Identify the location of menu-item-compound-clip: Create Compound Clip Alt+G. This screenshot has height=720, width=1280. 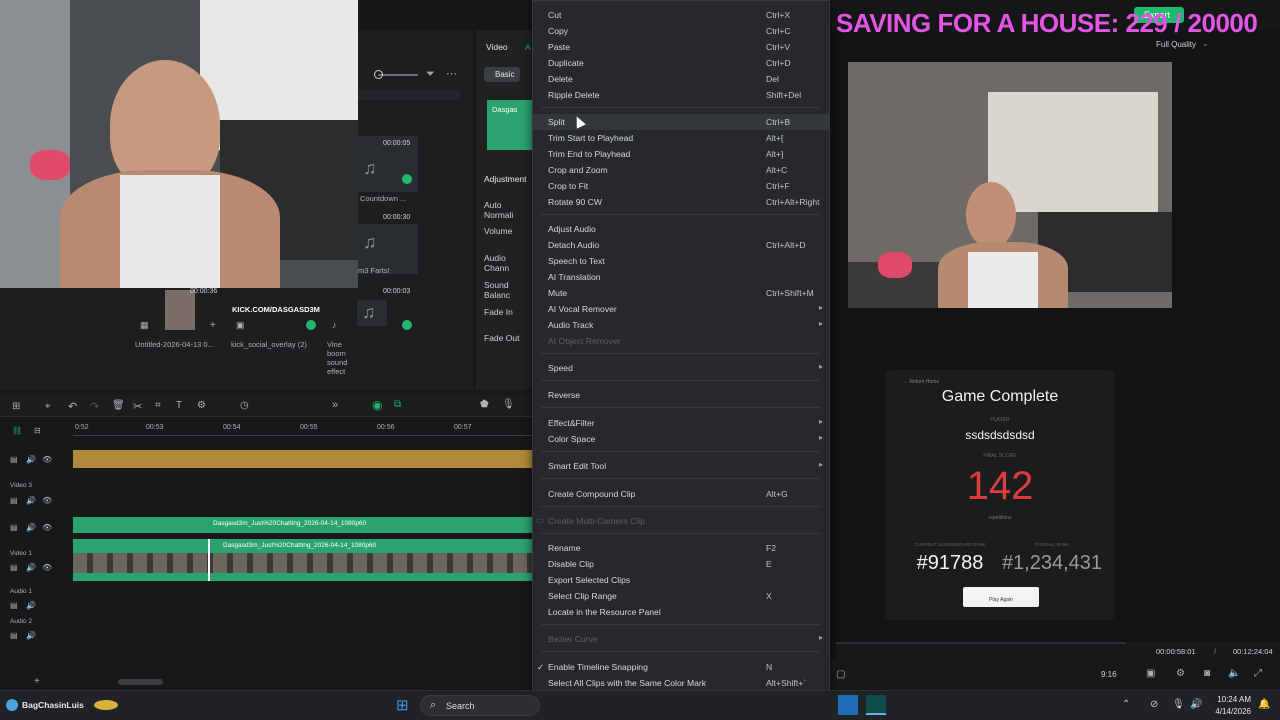
(681, 494).